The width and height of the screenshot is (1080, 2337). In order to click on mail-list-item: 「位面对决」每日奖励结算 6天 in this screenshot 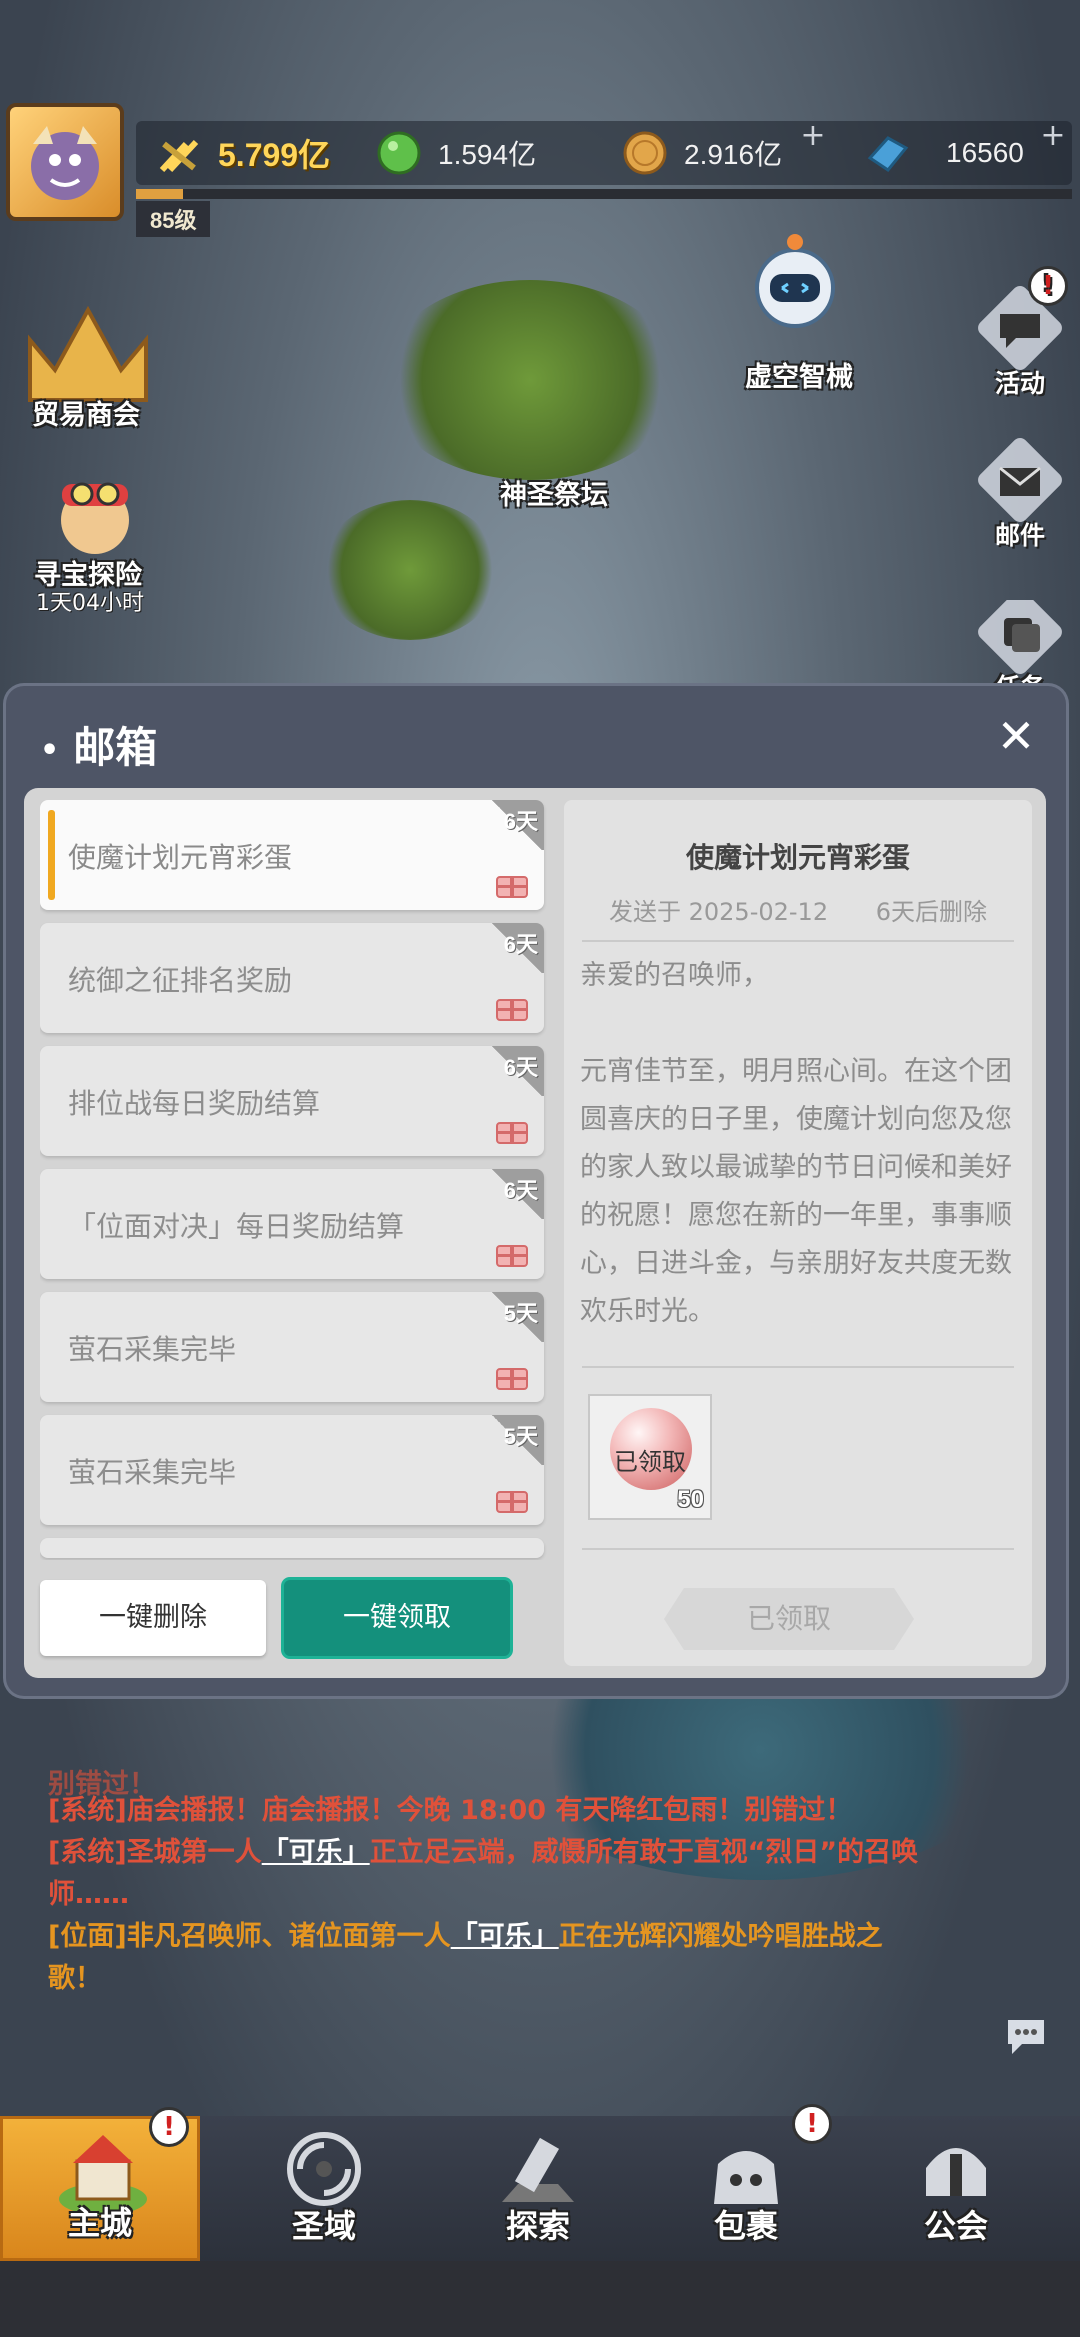, I will do `click(292, 1224)`.